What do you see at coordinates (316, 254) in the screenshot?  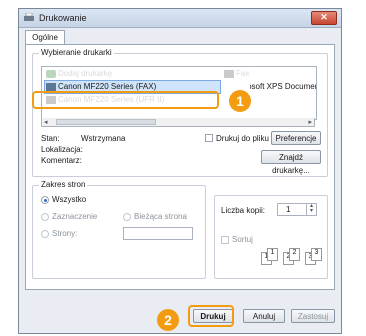 I see `collate-glyph-6: 3` at bounding box center [316, 254].